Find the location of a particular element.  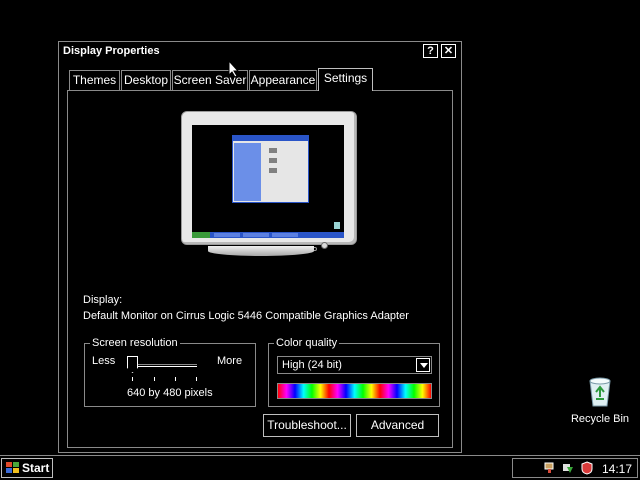

mouse-cursor-icon is located at coordinates (234, 69).